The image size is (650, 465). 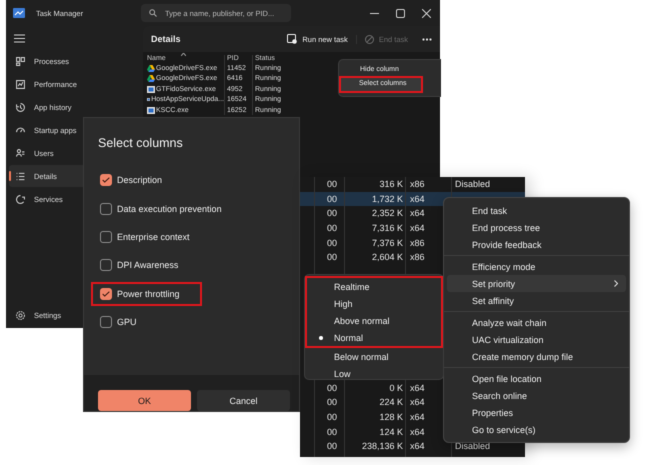 What do you see at coordinates (400, 13) in the screenshot?
I see `maximize-icon` at bounding box center [400, 13].